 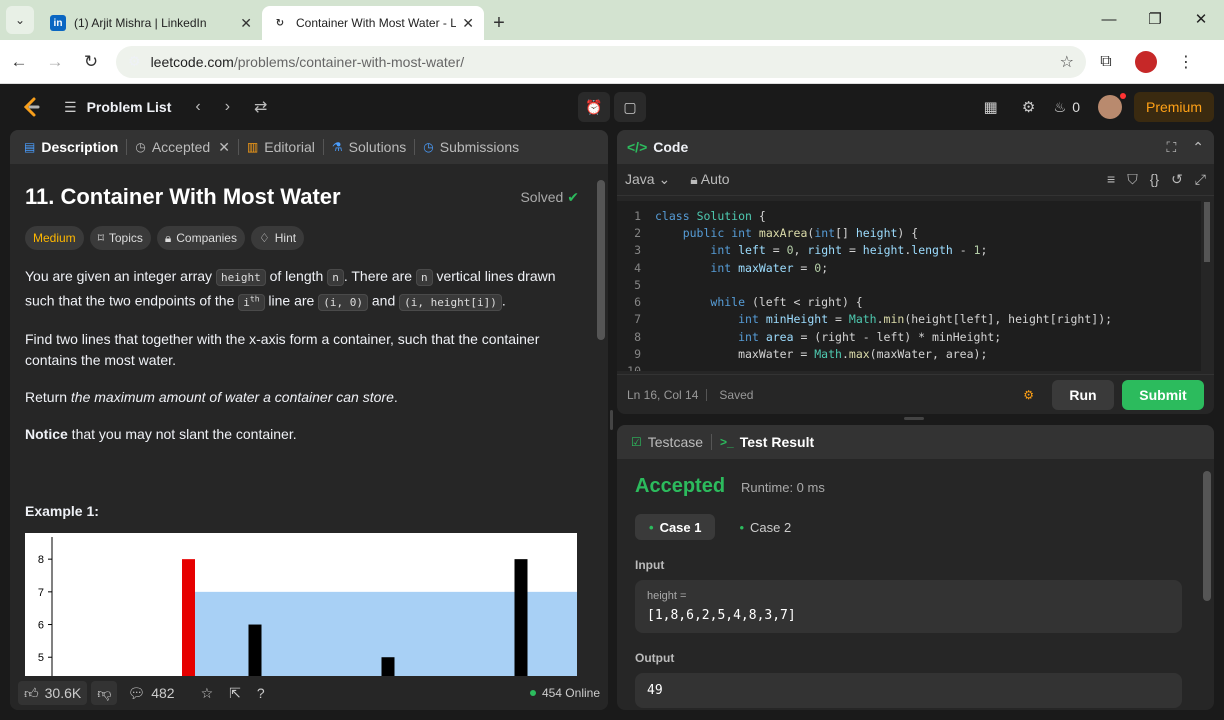 I want to click on tab-label: Solutions, so click(x=377, y=147).